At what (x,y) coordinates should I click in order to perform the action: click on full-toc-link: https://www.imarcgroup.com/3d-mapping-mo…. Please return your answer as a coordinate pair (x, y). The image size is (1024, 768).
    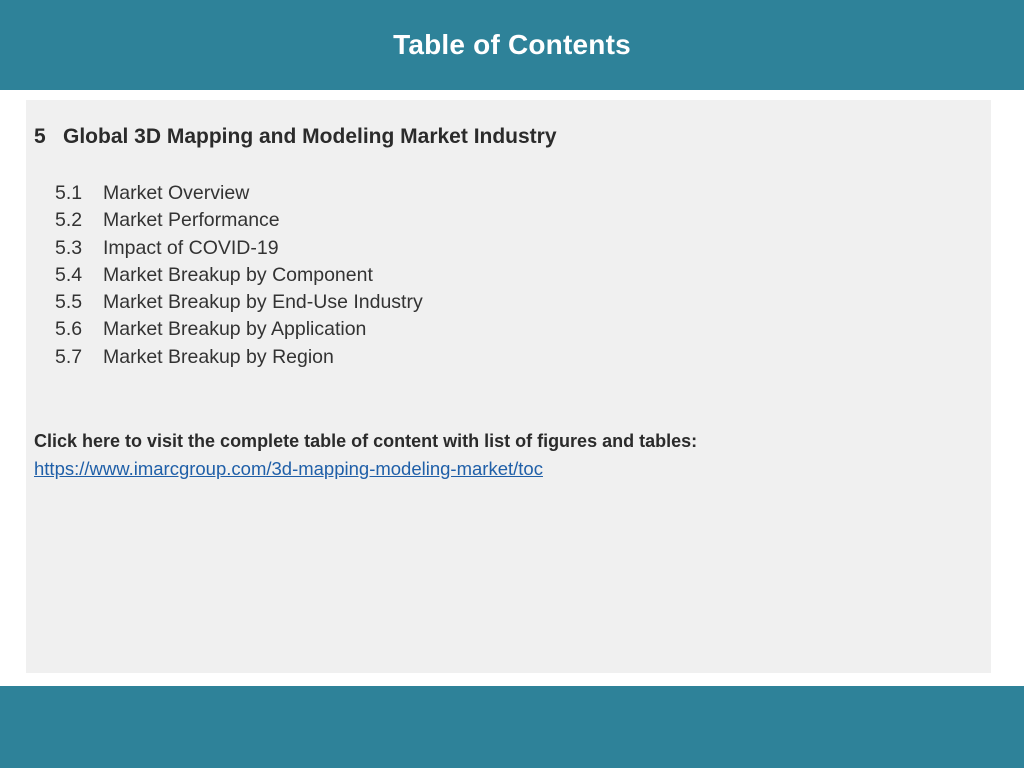
    Looking at the image, I should click on (288, 469).